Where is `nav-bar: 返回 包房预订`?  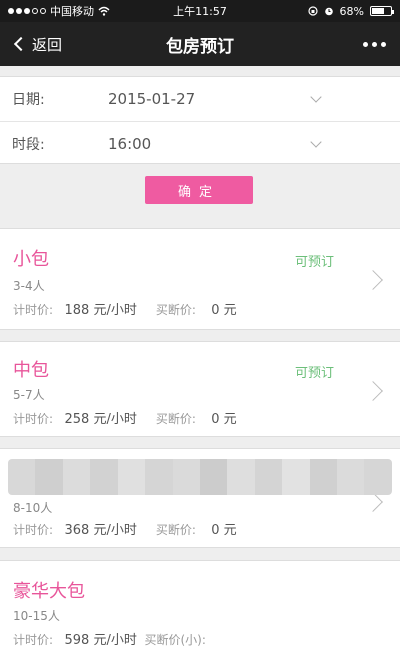
nav-bar: 返回 包房预订 is located at coordinates (200, 44).